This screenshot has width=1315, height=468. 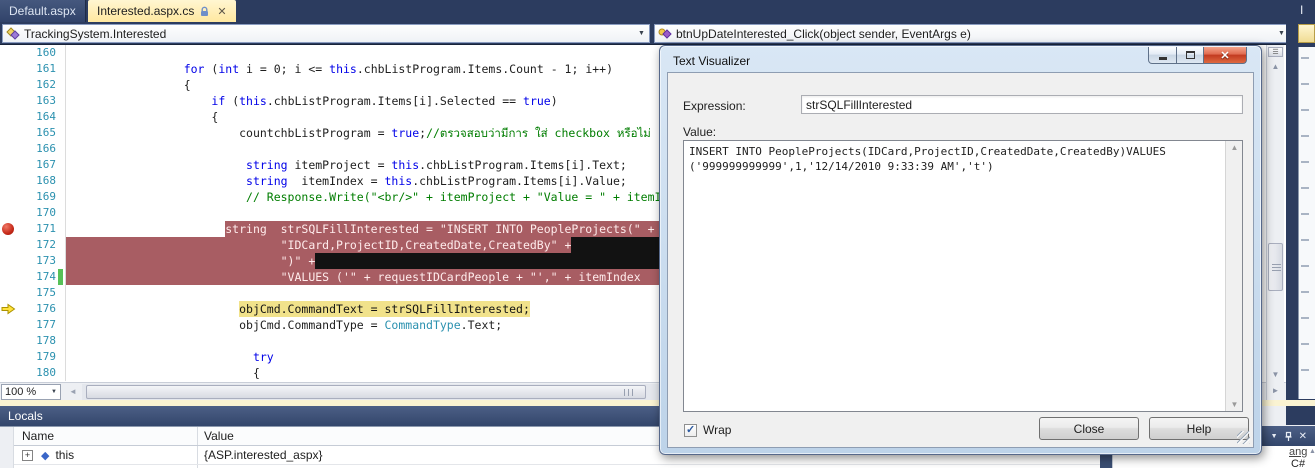 I want to click on vertical-scrollbar: ☰ ▲ ▼ ►, so click(x=1275, y=222).